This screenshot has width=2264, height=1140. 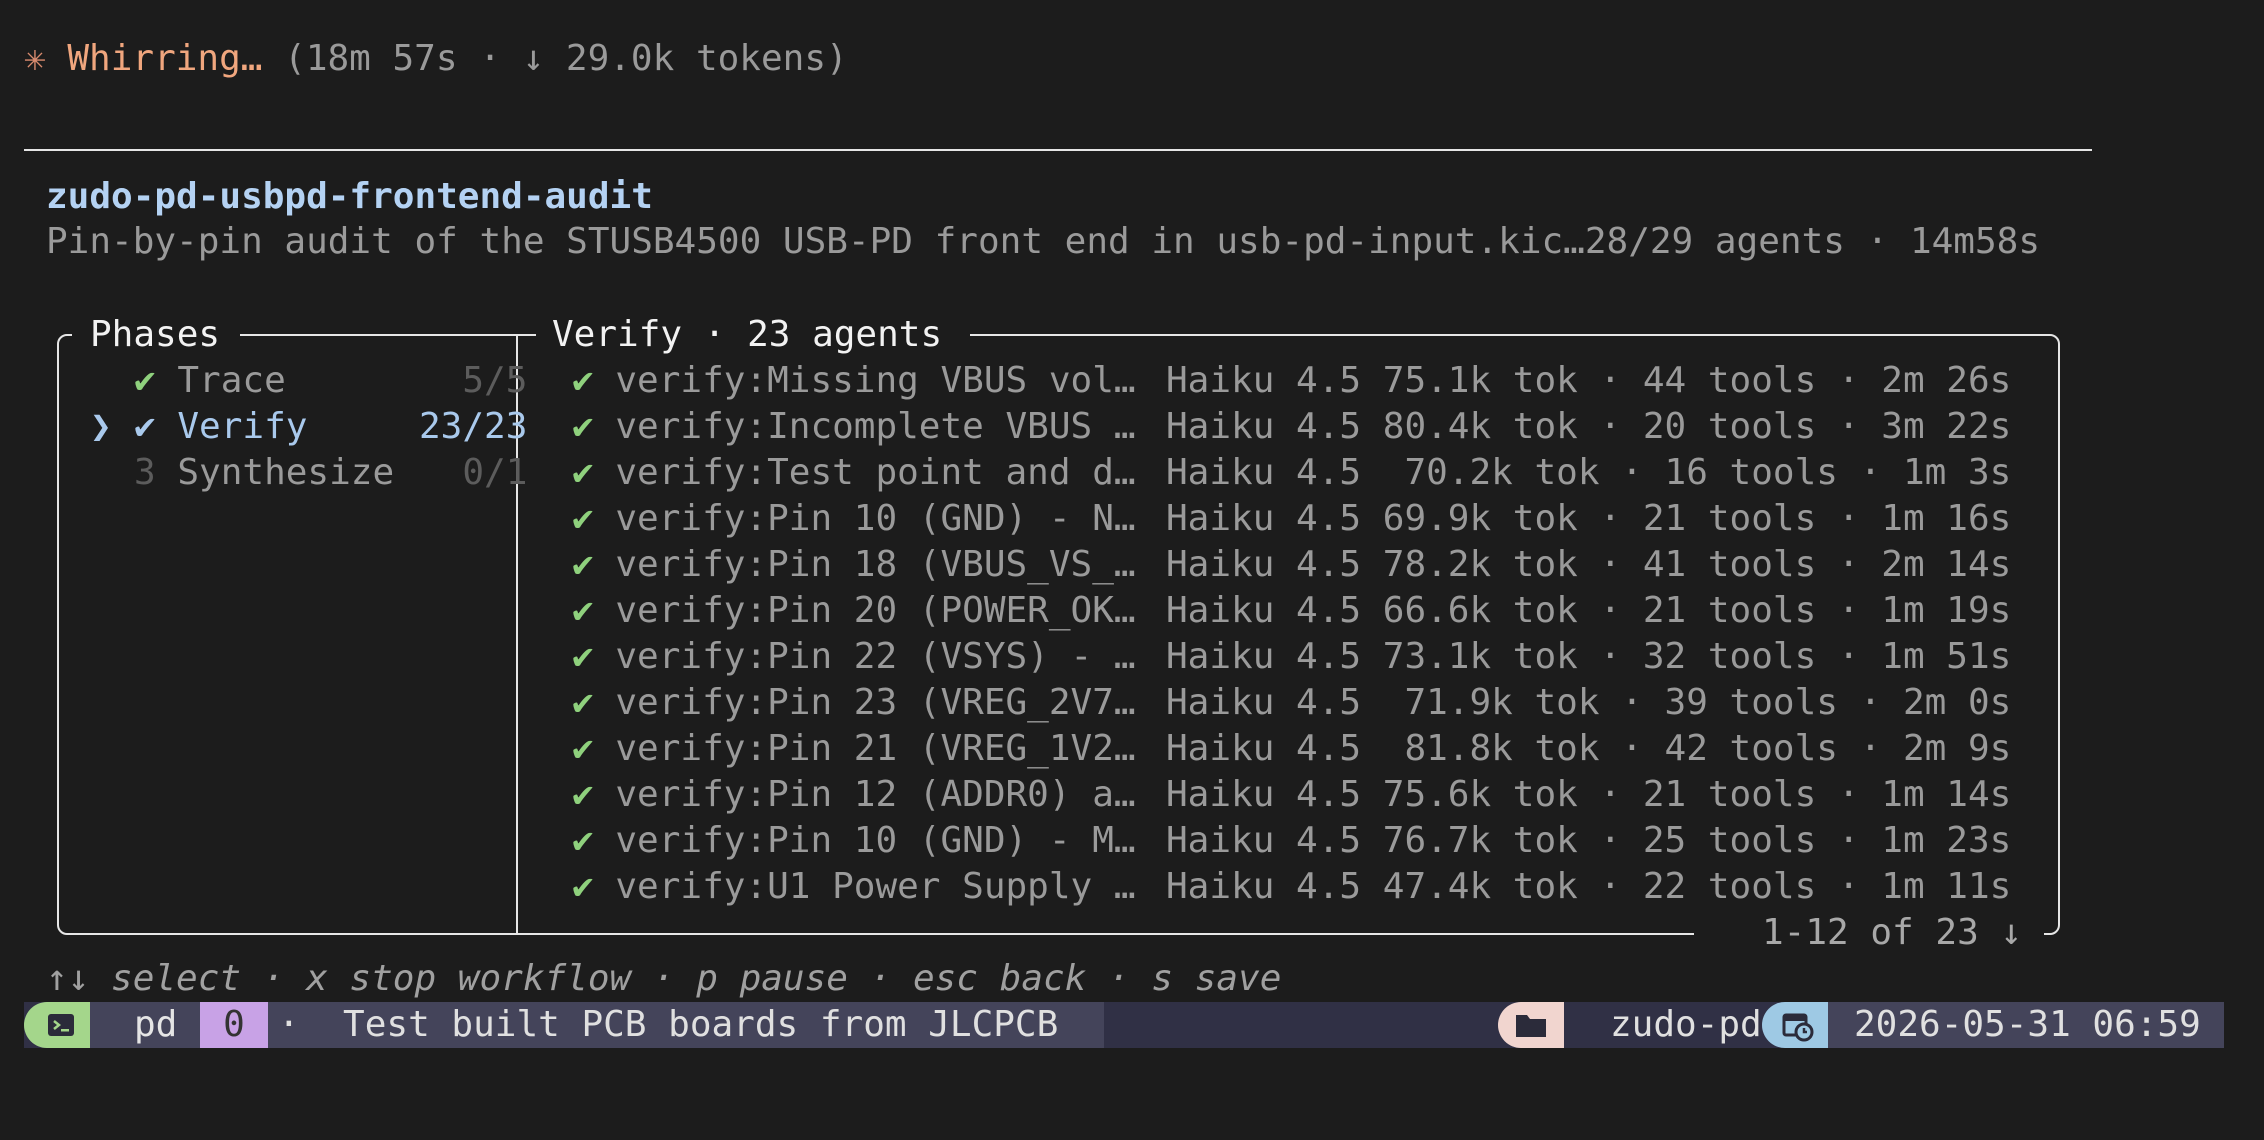 I want to click on agent-stats: Haiku 4.5 81.8k tok · 42 tools · 2m 9s, so click(x=1588, y=749).